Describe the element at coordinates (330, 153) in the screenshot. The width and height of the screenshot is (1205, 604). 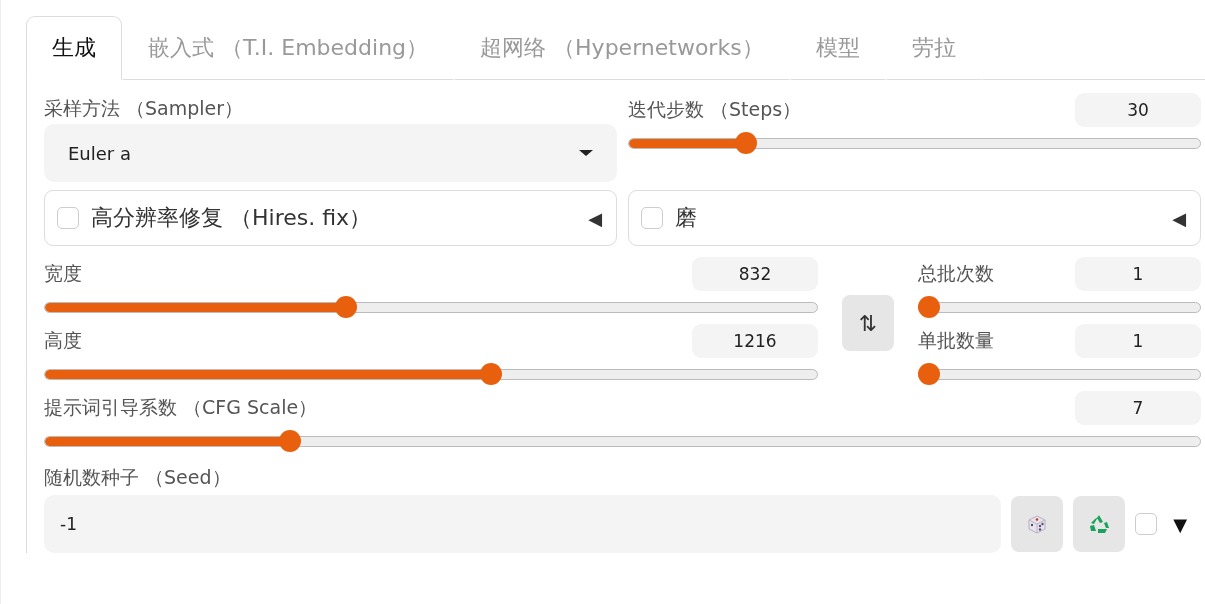
I see `sampler-dropdown: Euler a` at that location.